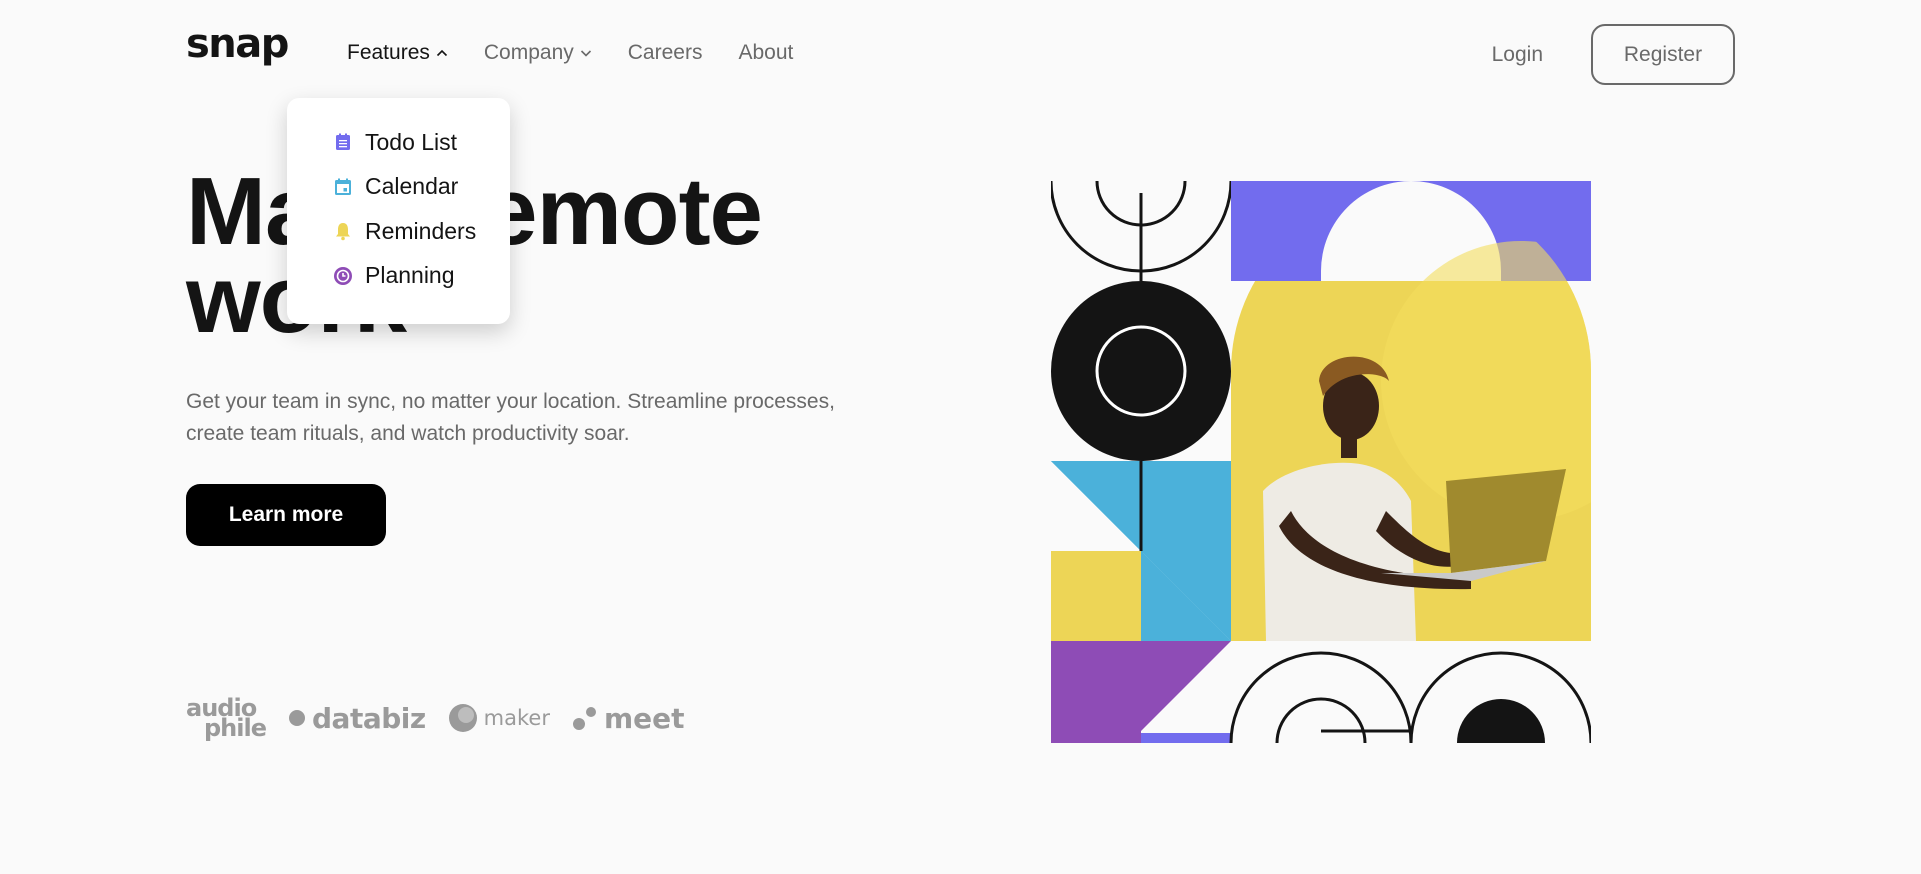  I want to click on client-logos: audio phile databiz maker meet, so click(435, 719).